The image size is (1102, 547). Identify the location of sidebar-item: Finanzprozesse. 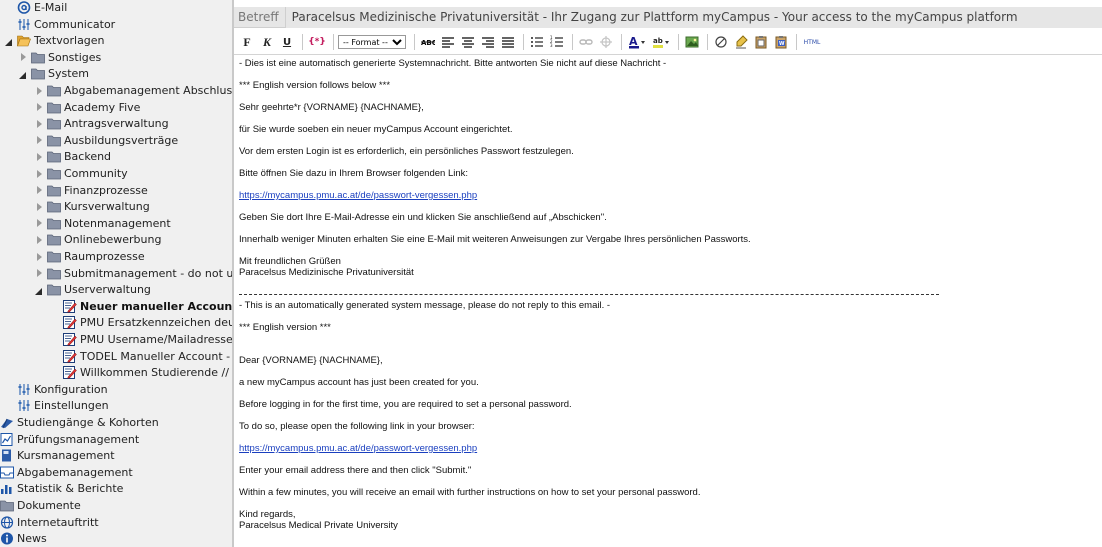
(91, 190).